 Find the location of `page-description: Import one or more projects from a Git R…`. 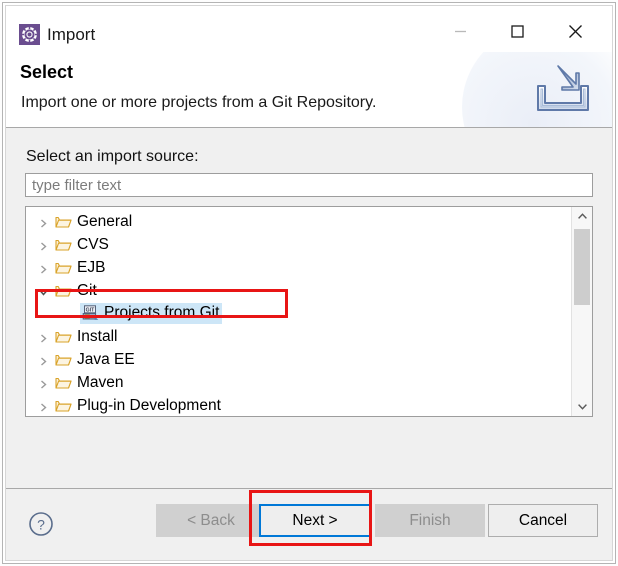

page-description: Import one or more projects from a Git R… is located at coordinates (199, 102).